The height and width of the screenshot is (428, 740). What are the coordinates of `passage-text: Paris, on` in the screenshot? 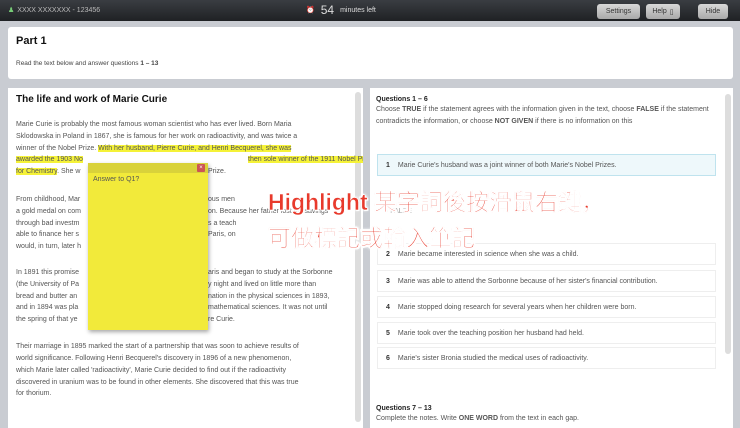 It's located at (222, 234).